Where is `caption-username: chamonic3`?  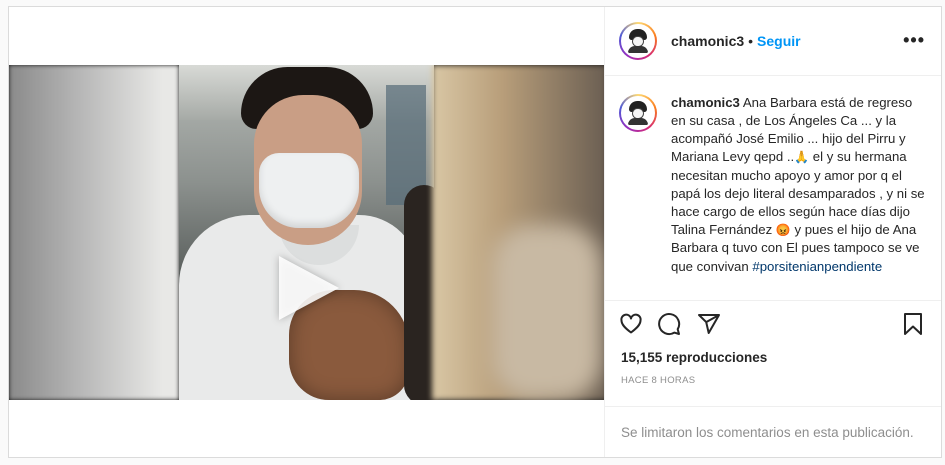
caption-username: chamonic3 is located at coordinates (705, 102).